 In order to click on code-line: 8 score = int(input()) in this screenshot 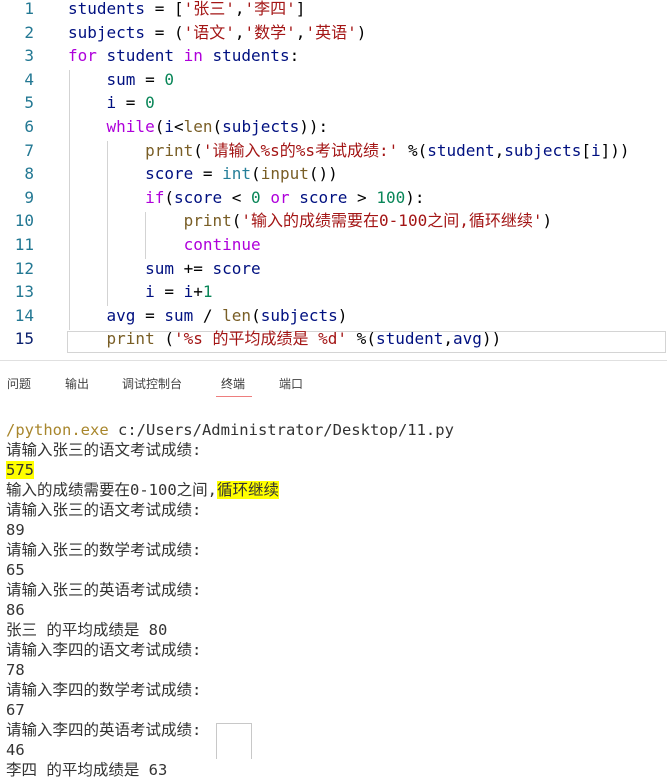, I will do `click(333, 174)`.